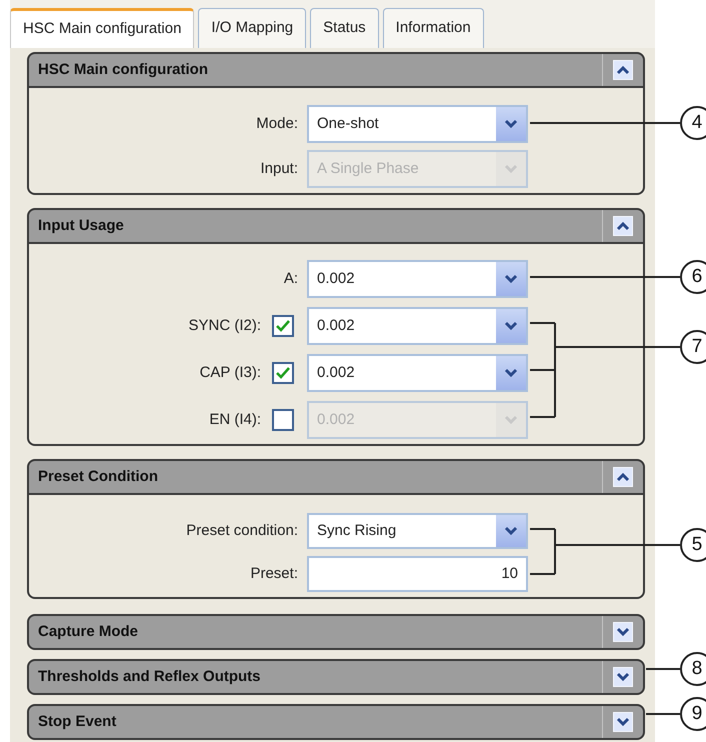 Image resolution: width=706 pixels, height=742 pixels. What do you see at coordinates (693, 347) in the screenshot?
I see `callout-number: 7` at bounding box center [693, 347].